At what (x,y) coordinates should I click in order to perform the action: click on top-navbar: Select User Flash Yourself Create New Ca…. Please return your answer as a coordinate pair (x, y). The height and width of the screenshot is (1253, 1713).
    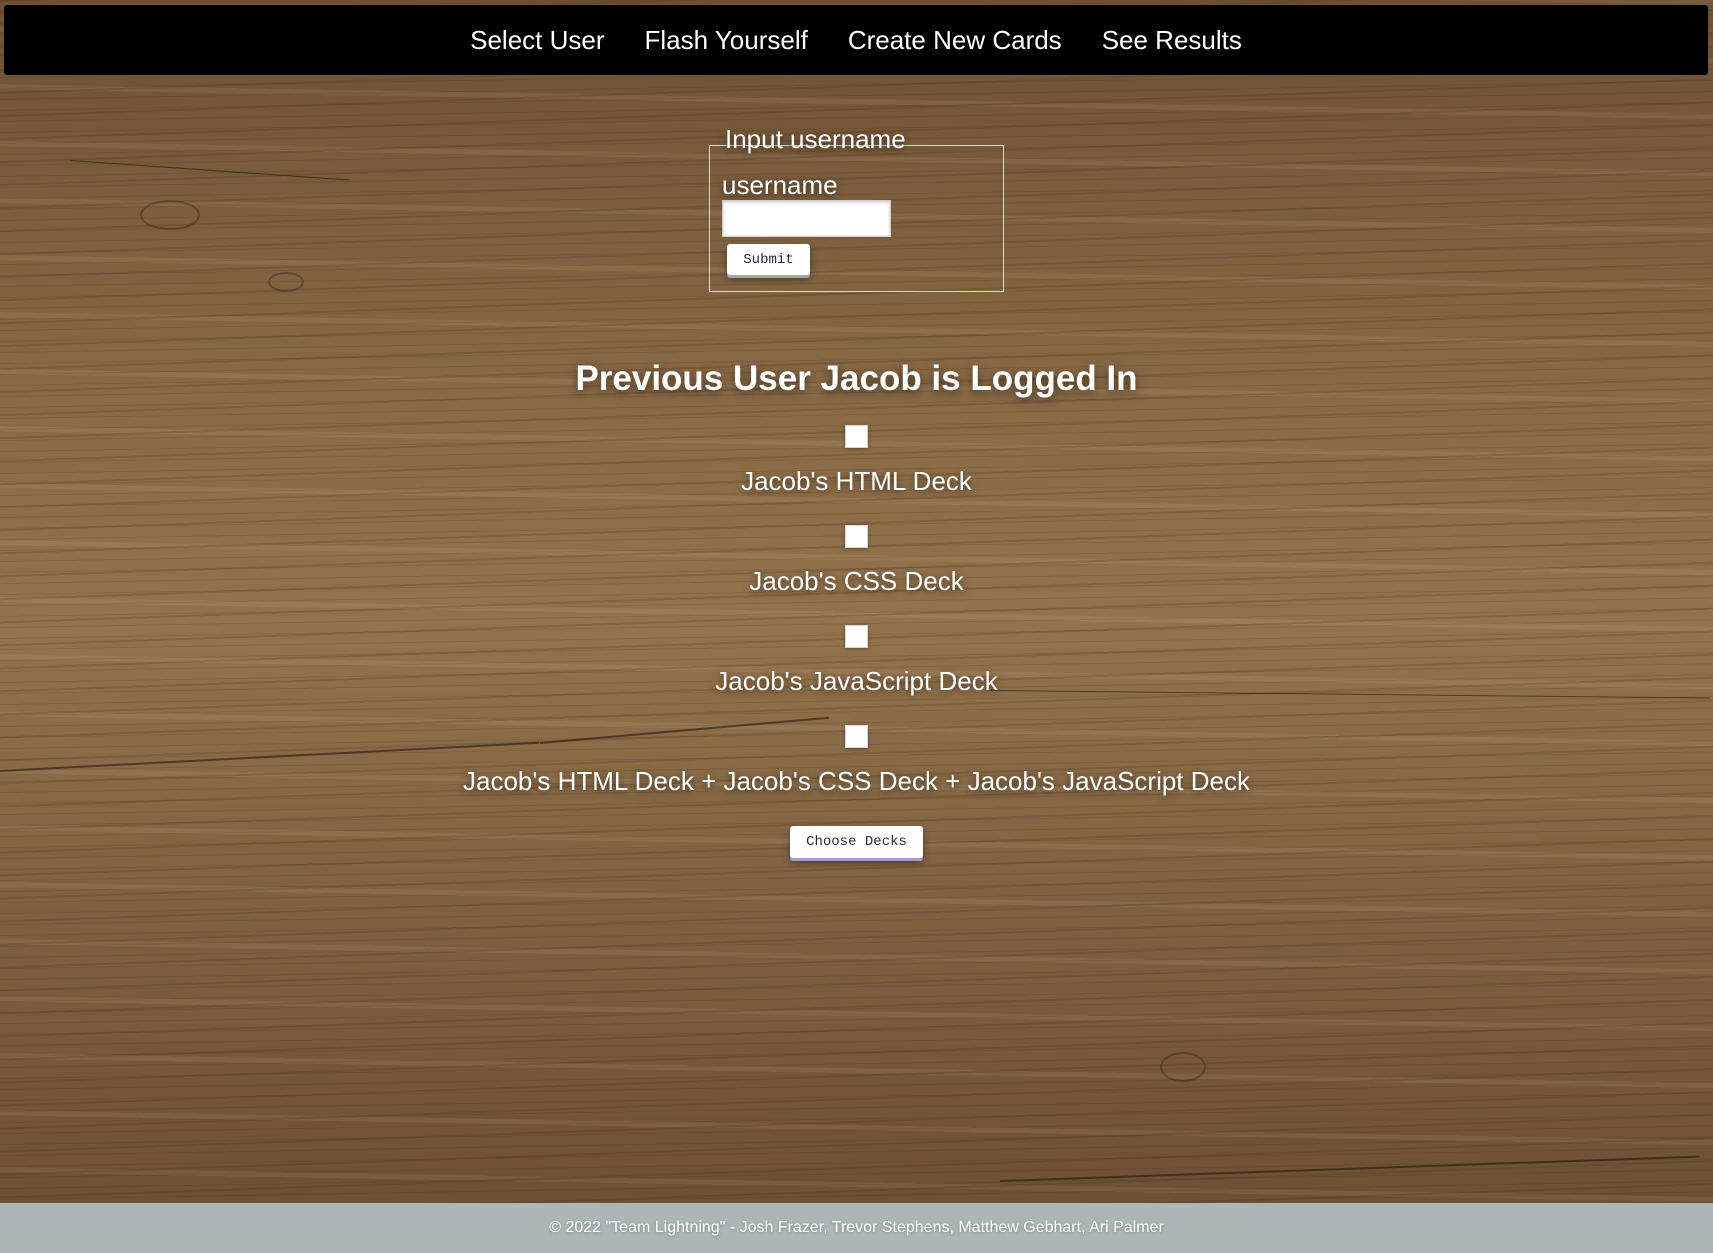
    Looking at the image, I should click on (856, 40).